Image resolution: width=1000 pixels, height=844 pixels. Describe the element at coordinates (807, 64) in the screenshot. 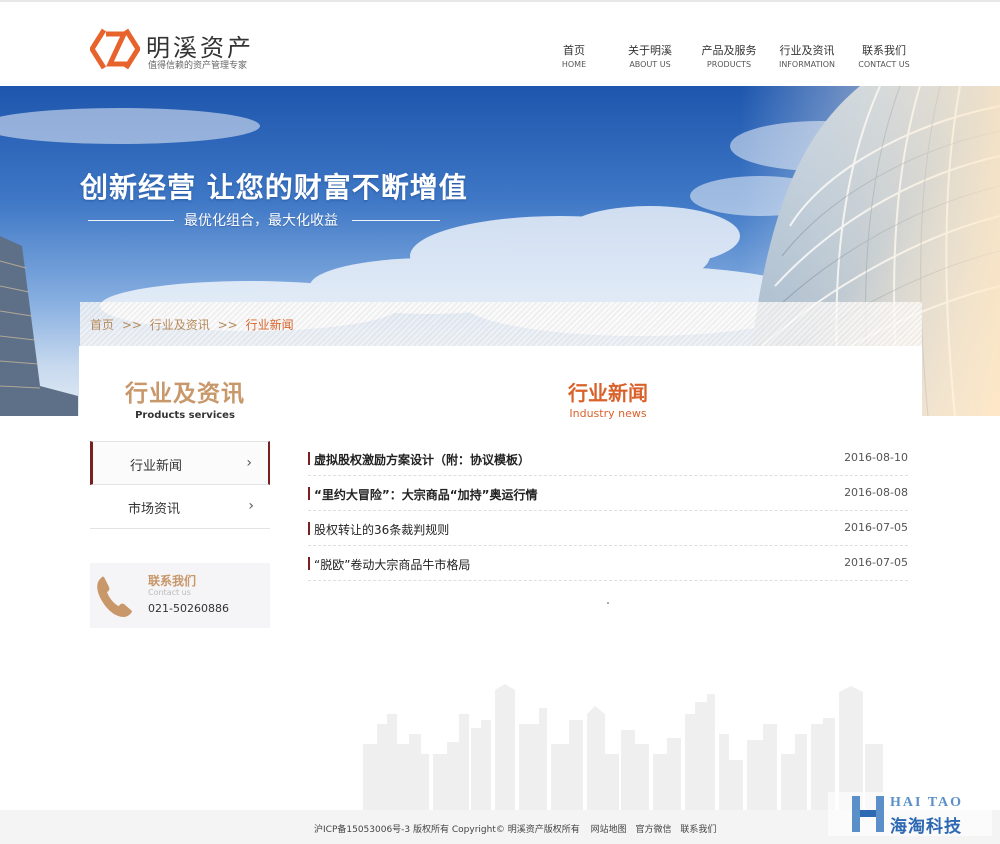

I see `nav-label-en: INFORMATION` at that location.